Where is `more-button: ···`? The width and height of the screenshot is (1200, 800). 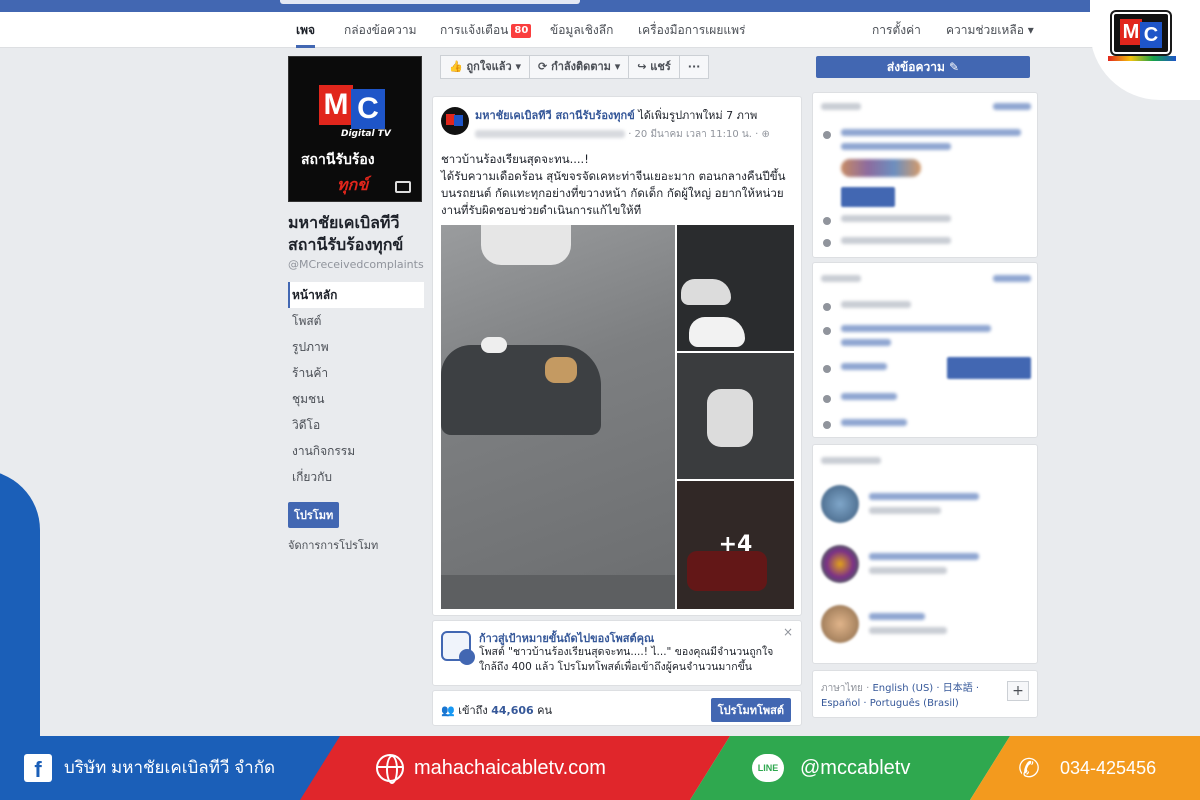
more-button: ··· is located at coordinates (694, 67).